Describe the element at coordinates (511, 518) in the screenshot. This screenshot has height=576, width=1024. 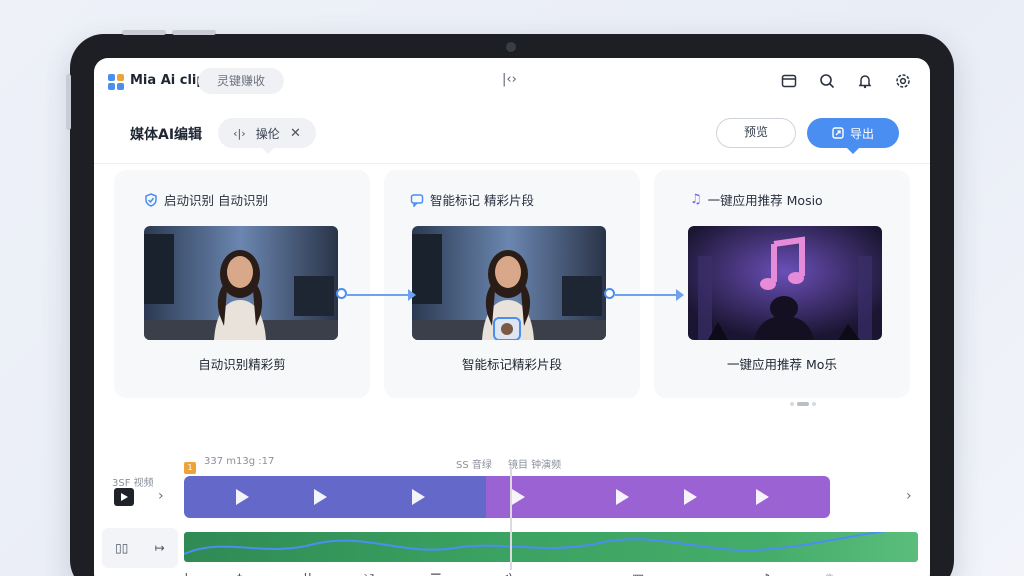
I see `playhead` at that location.